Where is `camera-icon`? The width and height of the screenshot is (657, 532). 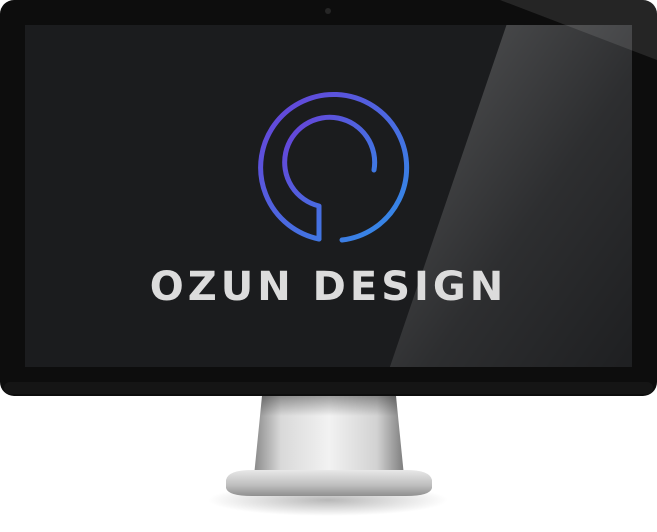
camera-icon is located at coordinates (328, 11).